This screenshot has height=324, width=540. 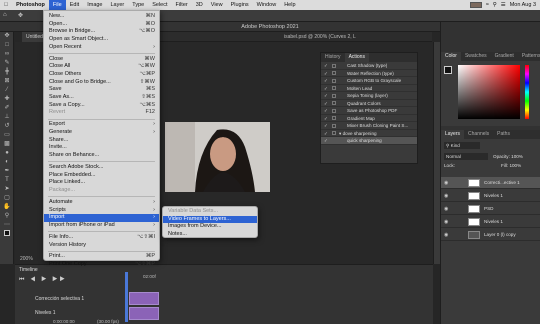 What do you see at coordinates (74, 5) in the screenshot?
I see `menu-edit: Edit` at bounding box center [74, 5].